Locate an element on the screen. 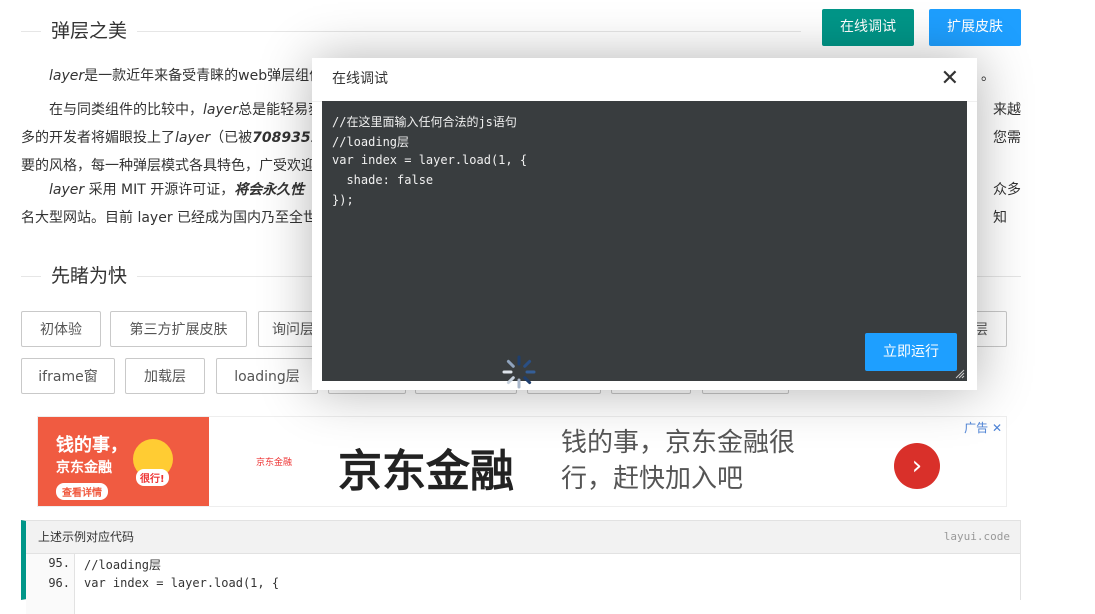 The image size is (1095, 614). ad-left-image: 钱的事， 京东金融 查看详情 很行! is located at coordinates (123, 461).